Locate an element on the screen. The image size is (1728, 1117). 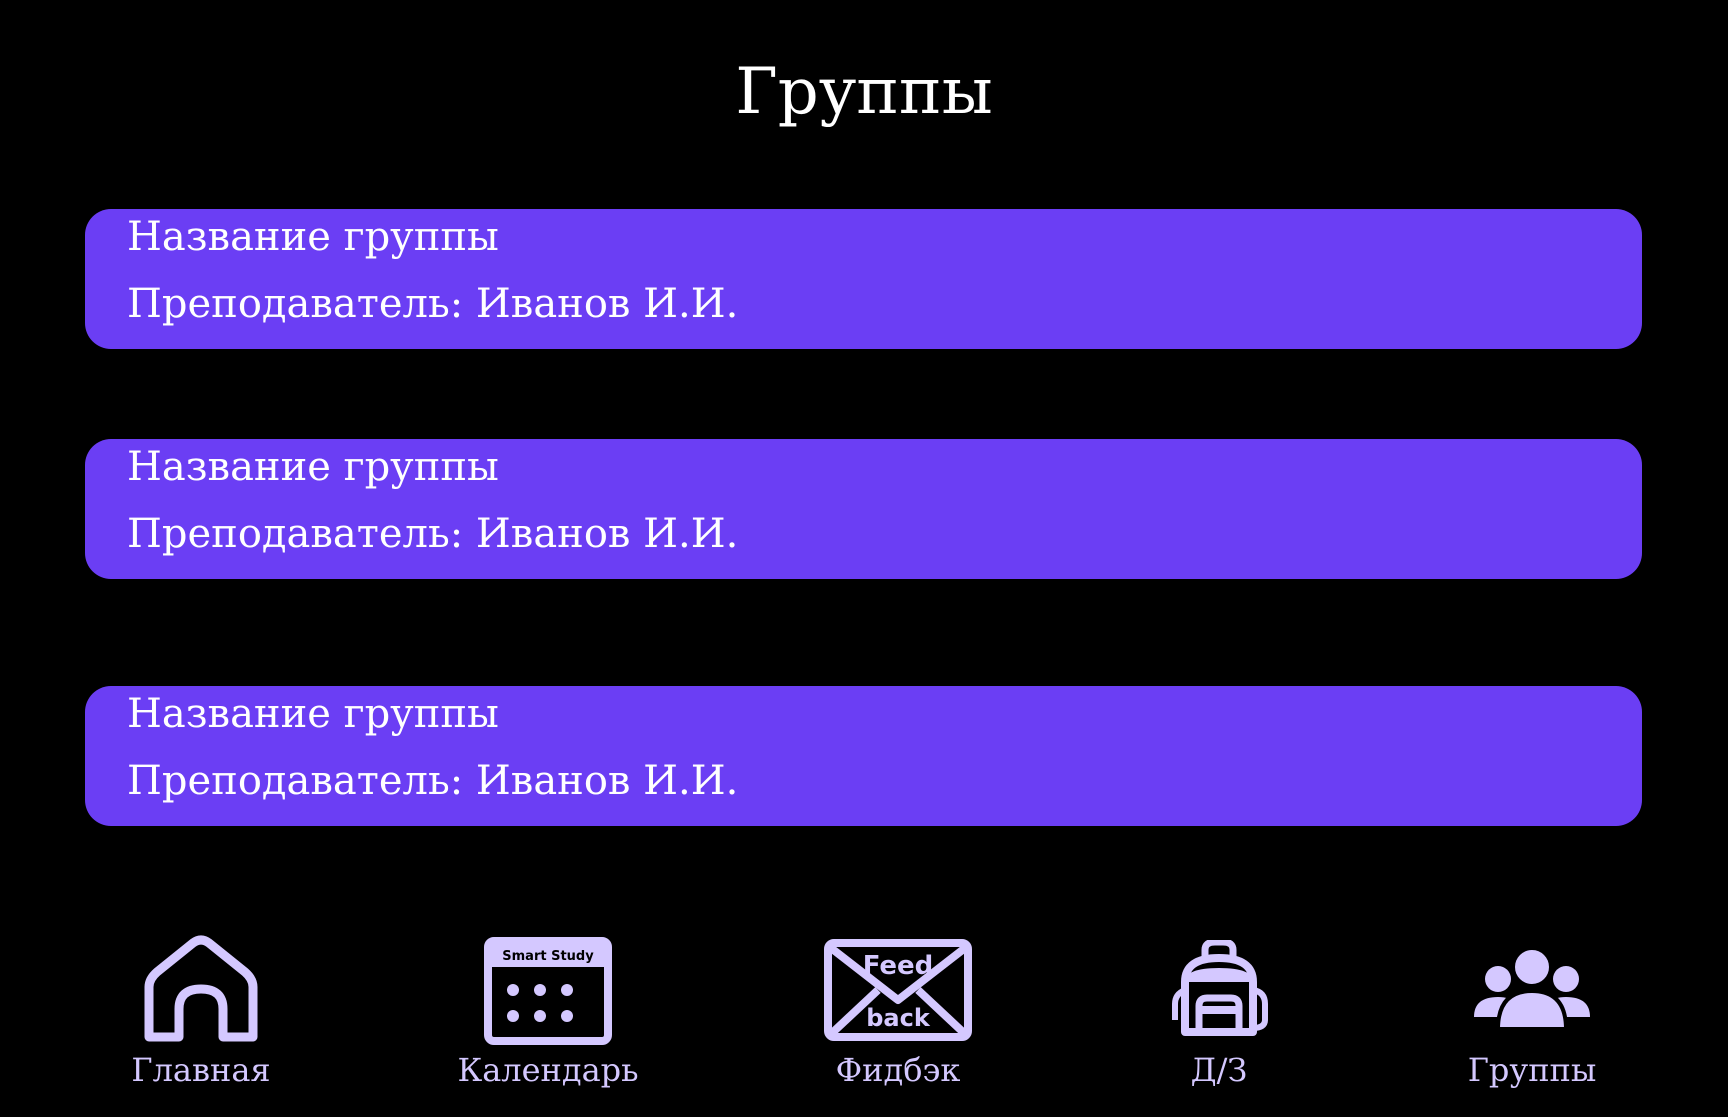
nav-label: Календарь is located at coordinates (548, 1070).